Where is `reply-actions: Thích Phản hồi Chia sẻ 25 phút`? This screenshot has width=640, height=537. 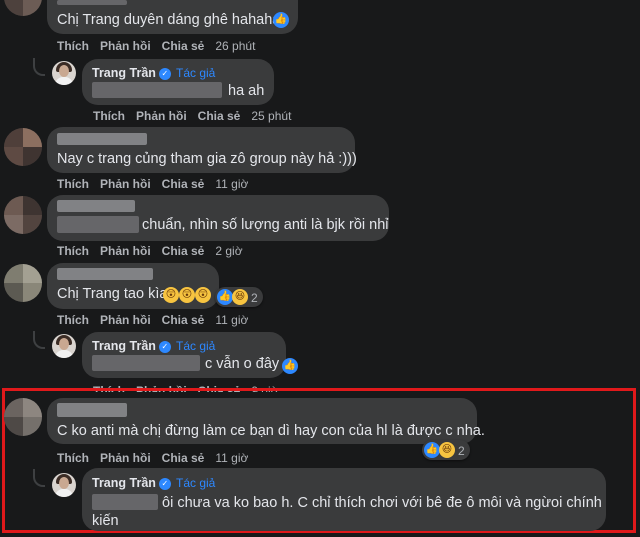
reply-actions: Thích Phản hồi Chia sẻ 25 phút is located at coordinates (197, 116).